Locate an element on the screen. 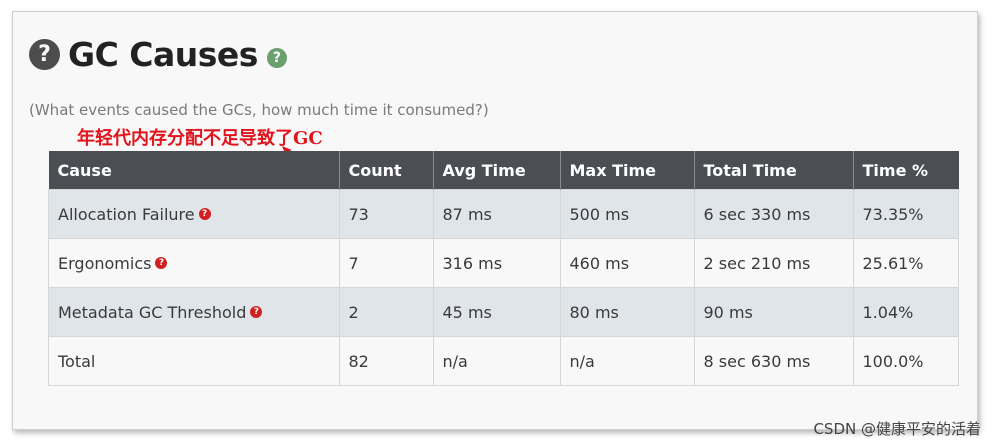 The image size is (995, 446). avg-time-cell: n/a is located at coordinates (496, 361).